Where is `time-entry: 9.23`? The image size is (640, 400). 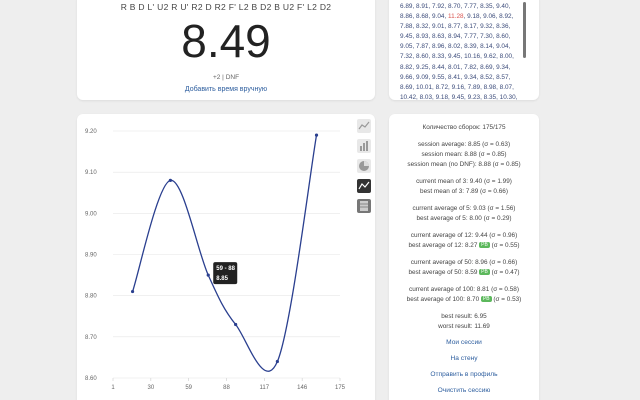
time-entry: 9.23 is located at coordinates (474, 97).